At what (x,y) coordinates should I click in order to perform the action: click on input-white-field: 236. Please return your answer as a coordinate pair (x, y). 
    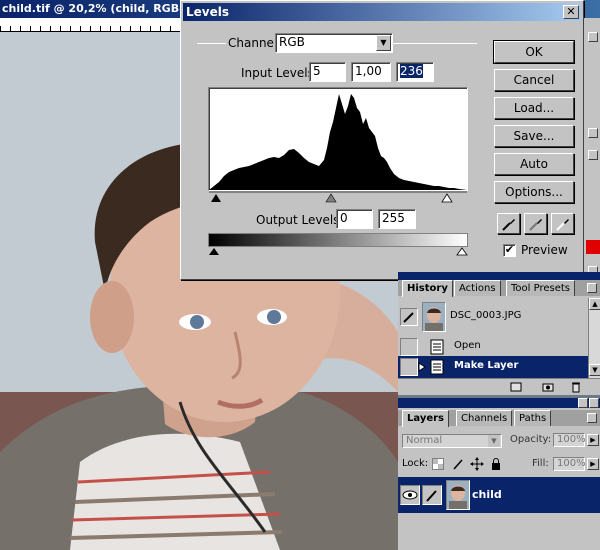
    Looking at the image, I should click on (415, 72).